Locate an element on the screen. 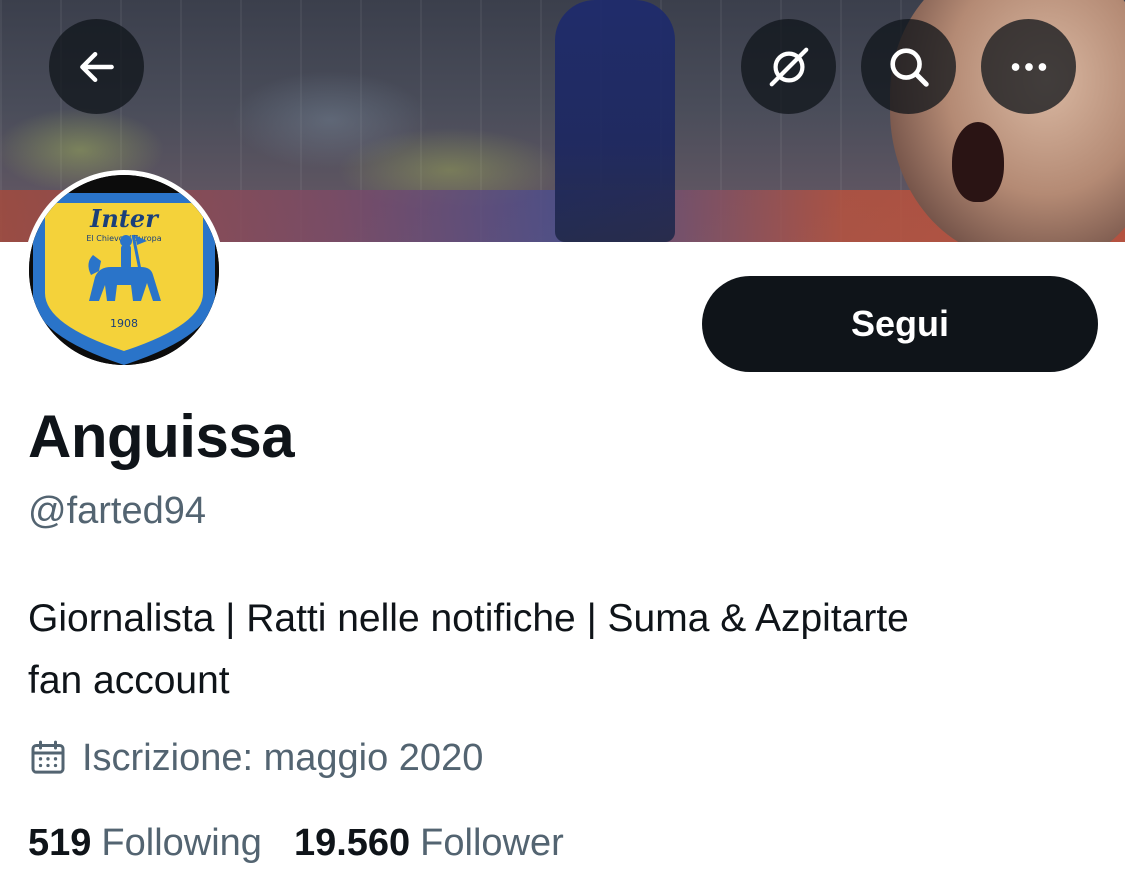 The height and width of the screenshot is (878, 1125). more-button is located at coordinates (1028, 66).